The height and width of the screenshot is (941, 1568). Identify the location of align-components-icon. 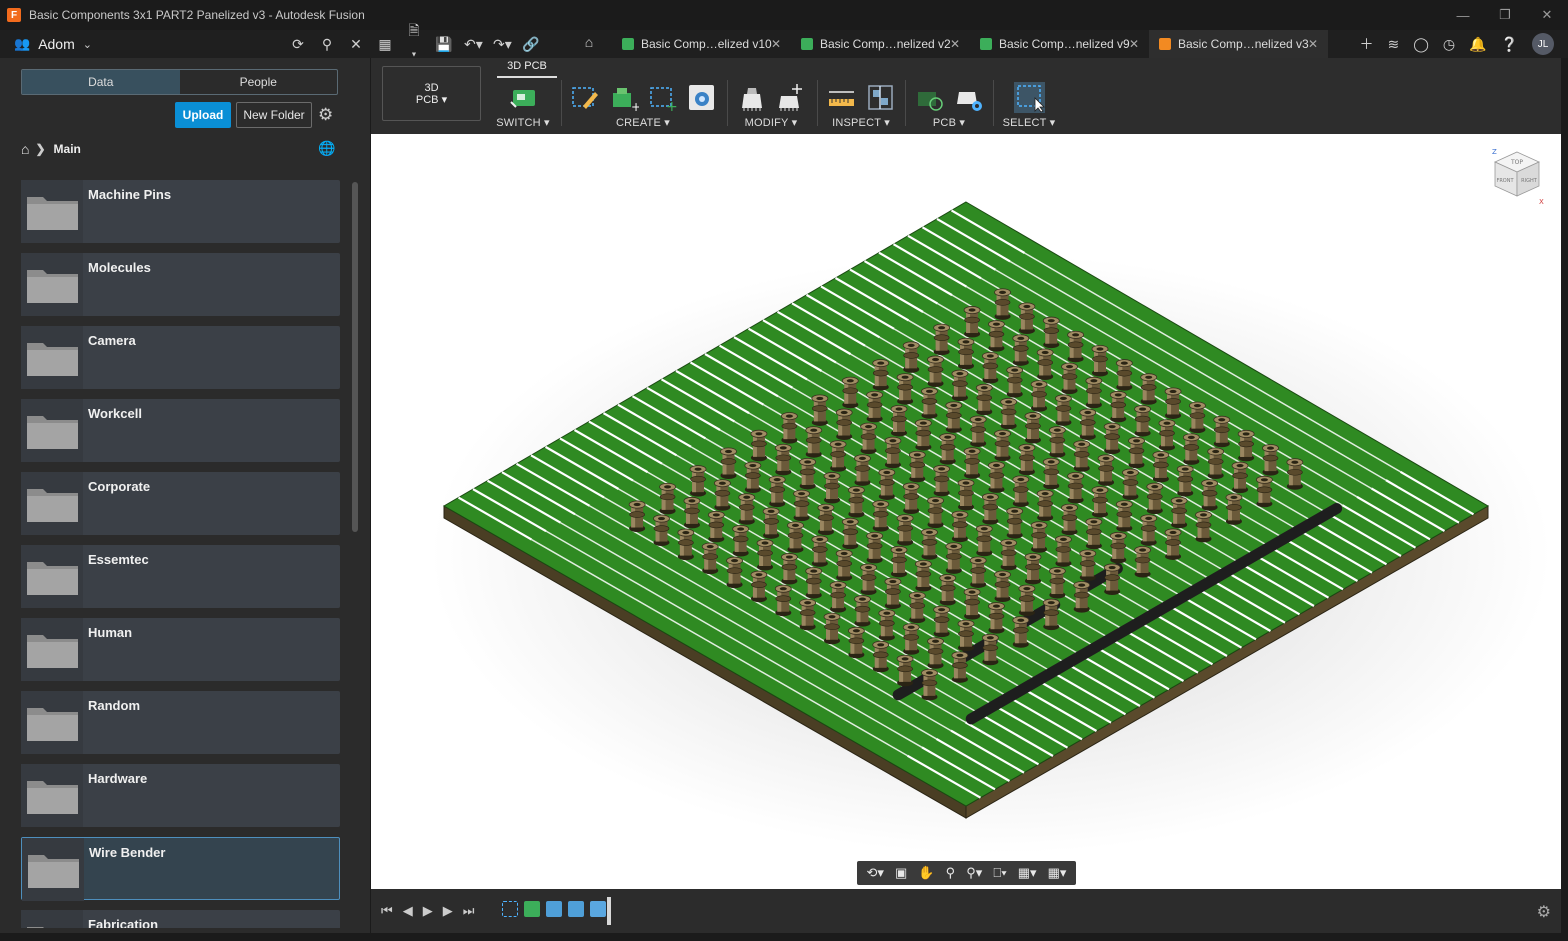
(790, 97).